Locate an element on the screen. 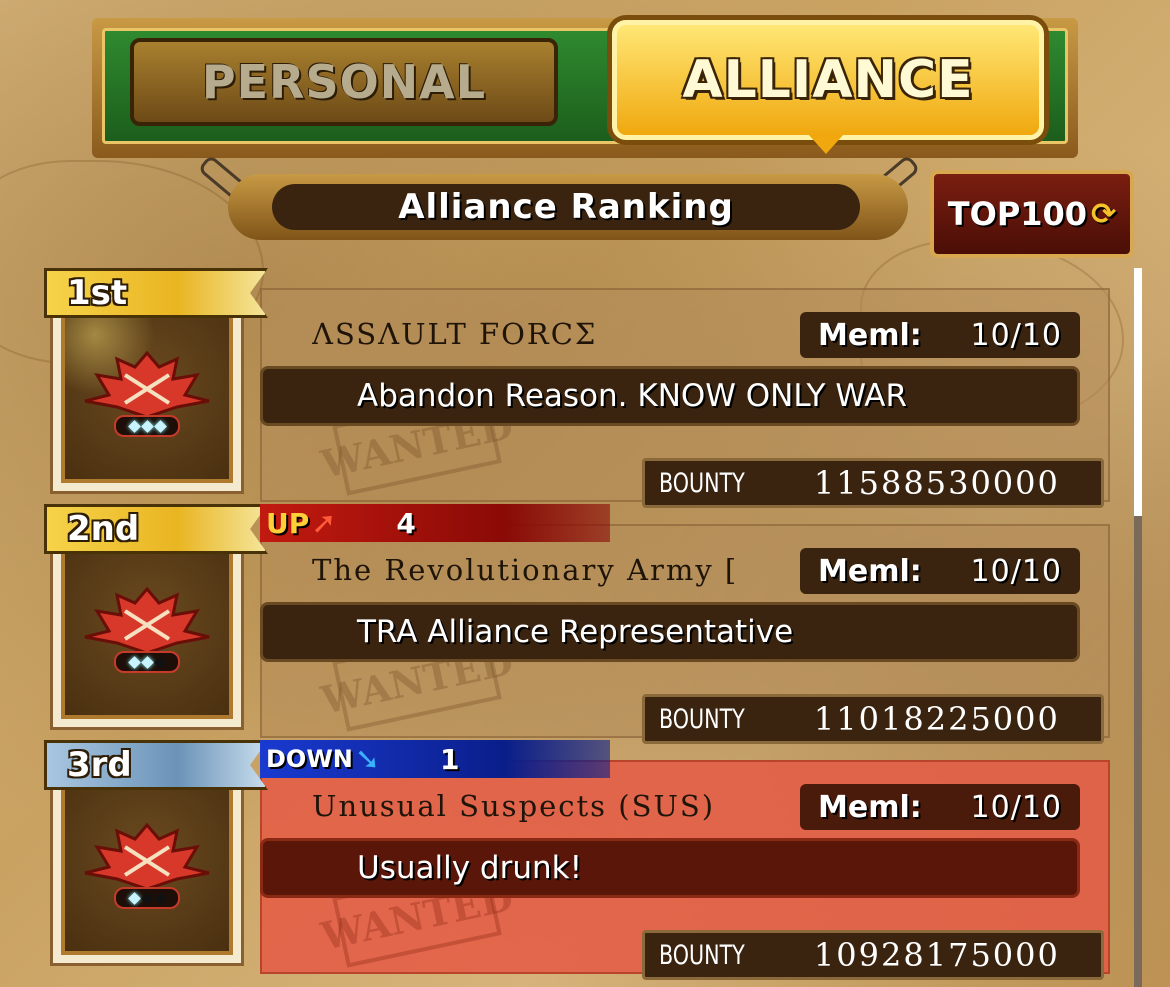 The image size is (1170, 987). top100-label: TOP100 is located at coordinates (1017, 214).